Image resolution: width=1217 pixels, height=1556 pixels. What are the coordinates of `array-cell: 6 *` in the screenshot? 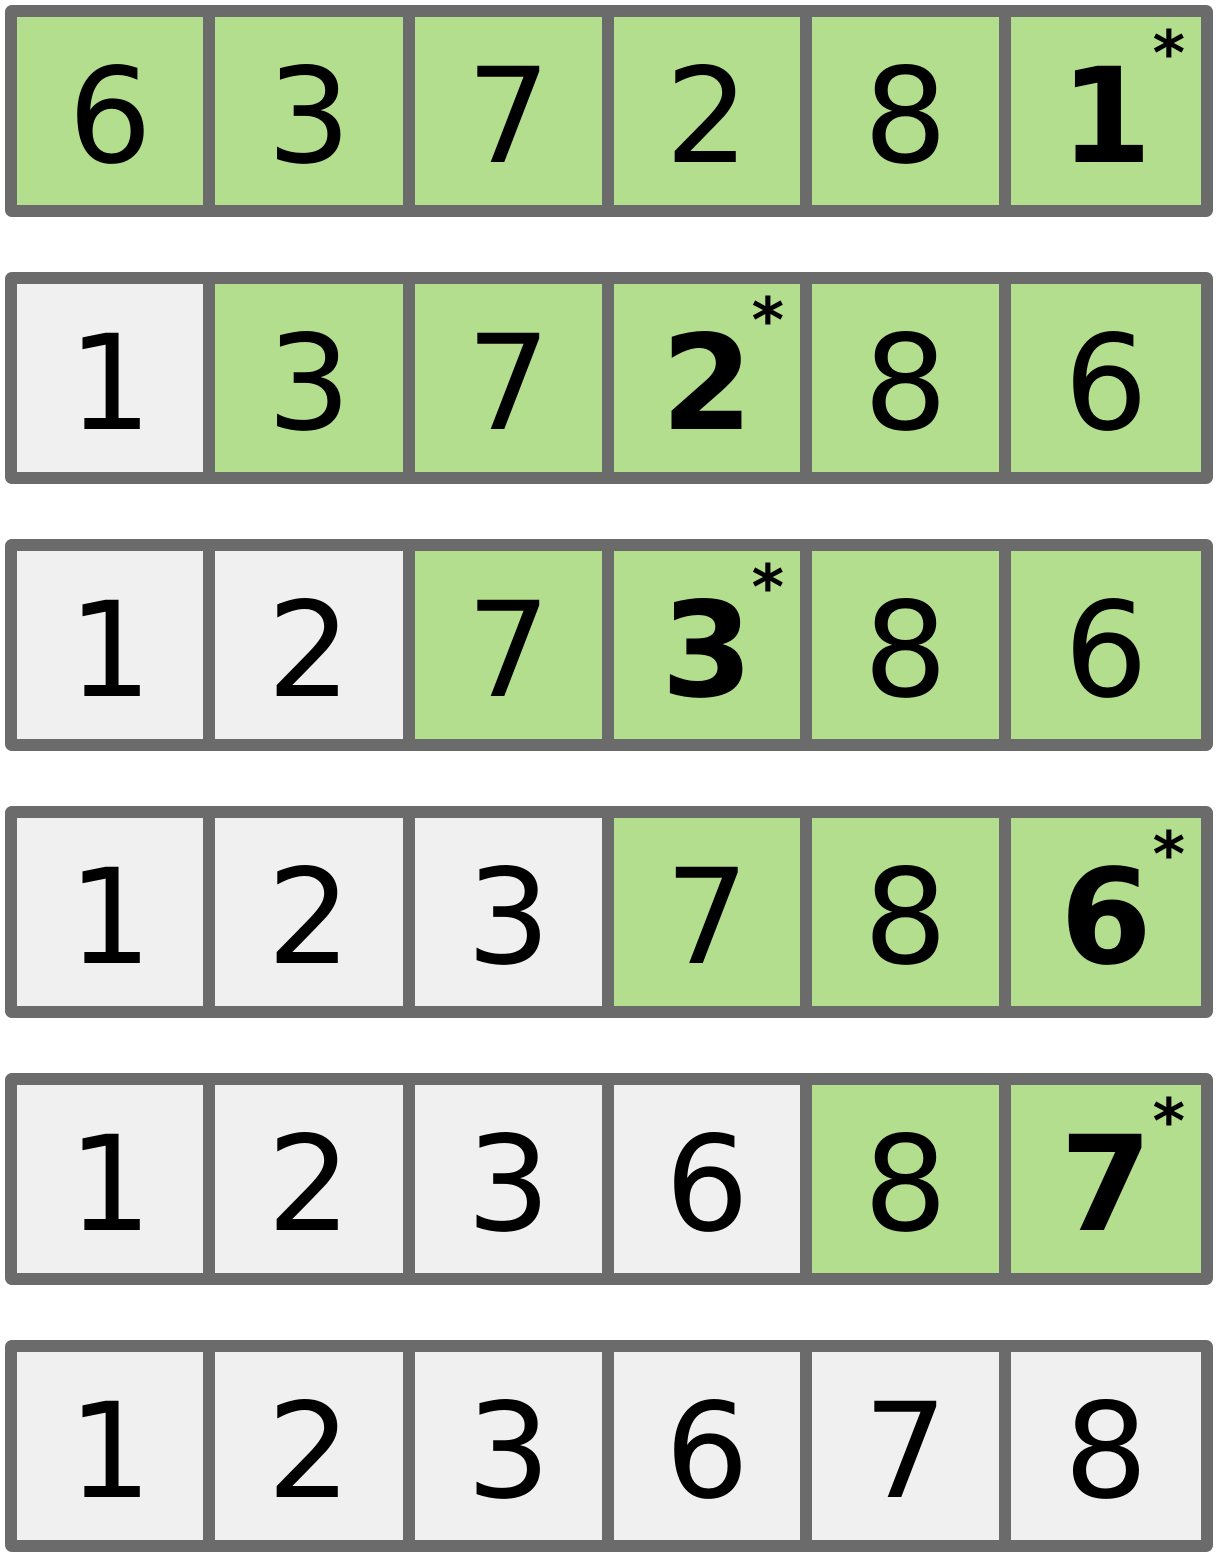 It's located at (1106, 912).